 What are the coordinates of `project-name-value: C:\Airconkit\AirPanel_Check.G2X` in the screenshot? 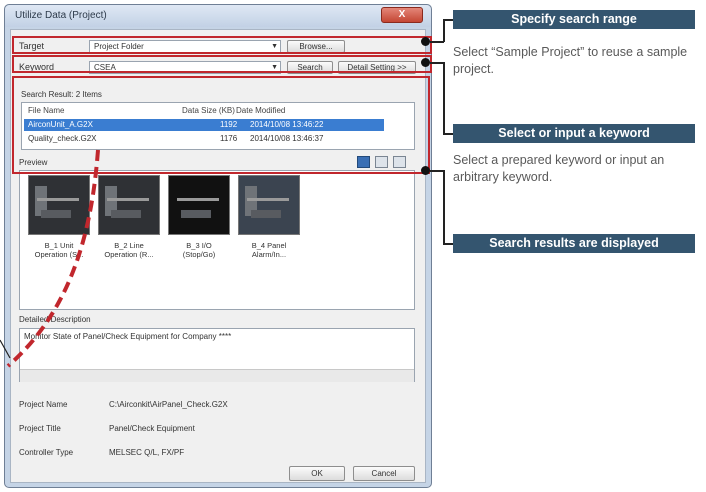 It's located at (168, 404).